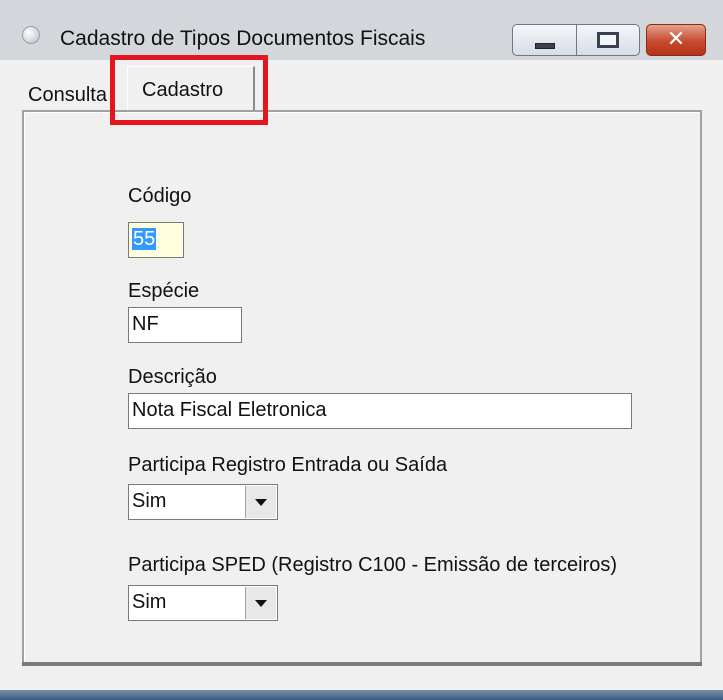 The height and width of the screenshot is (700, 723). I want to click on maximize-icon, so click(608, 40).